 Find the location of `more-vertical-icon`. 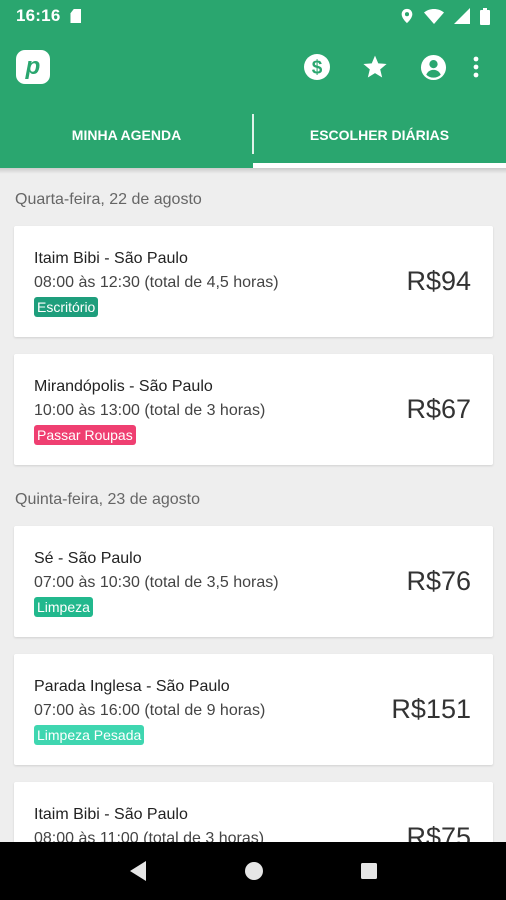

more-vertical-icon is located at coordinates (476, 67).